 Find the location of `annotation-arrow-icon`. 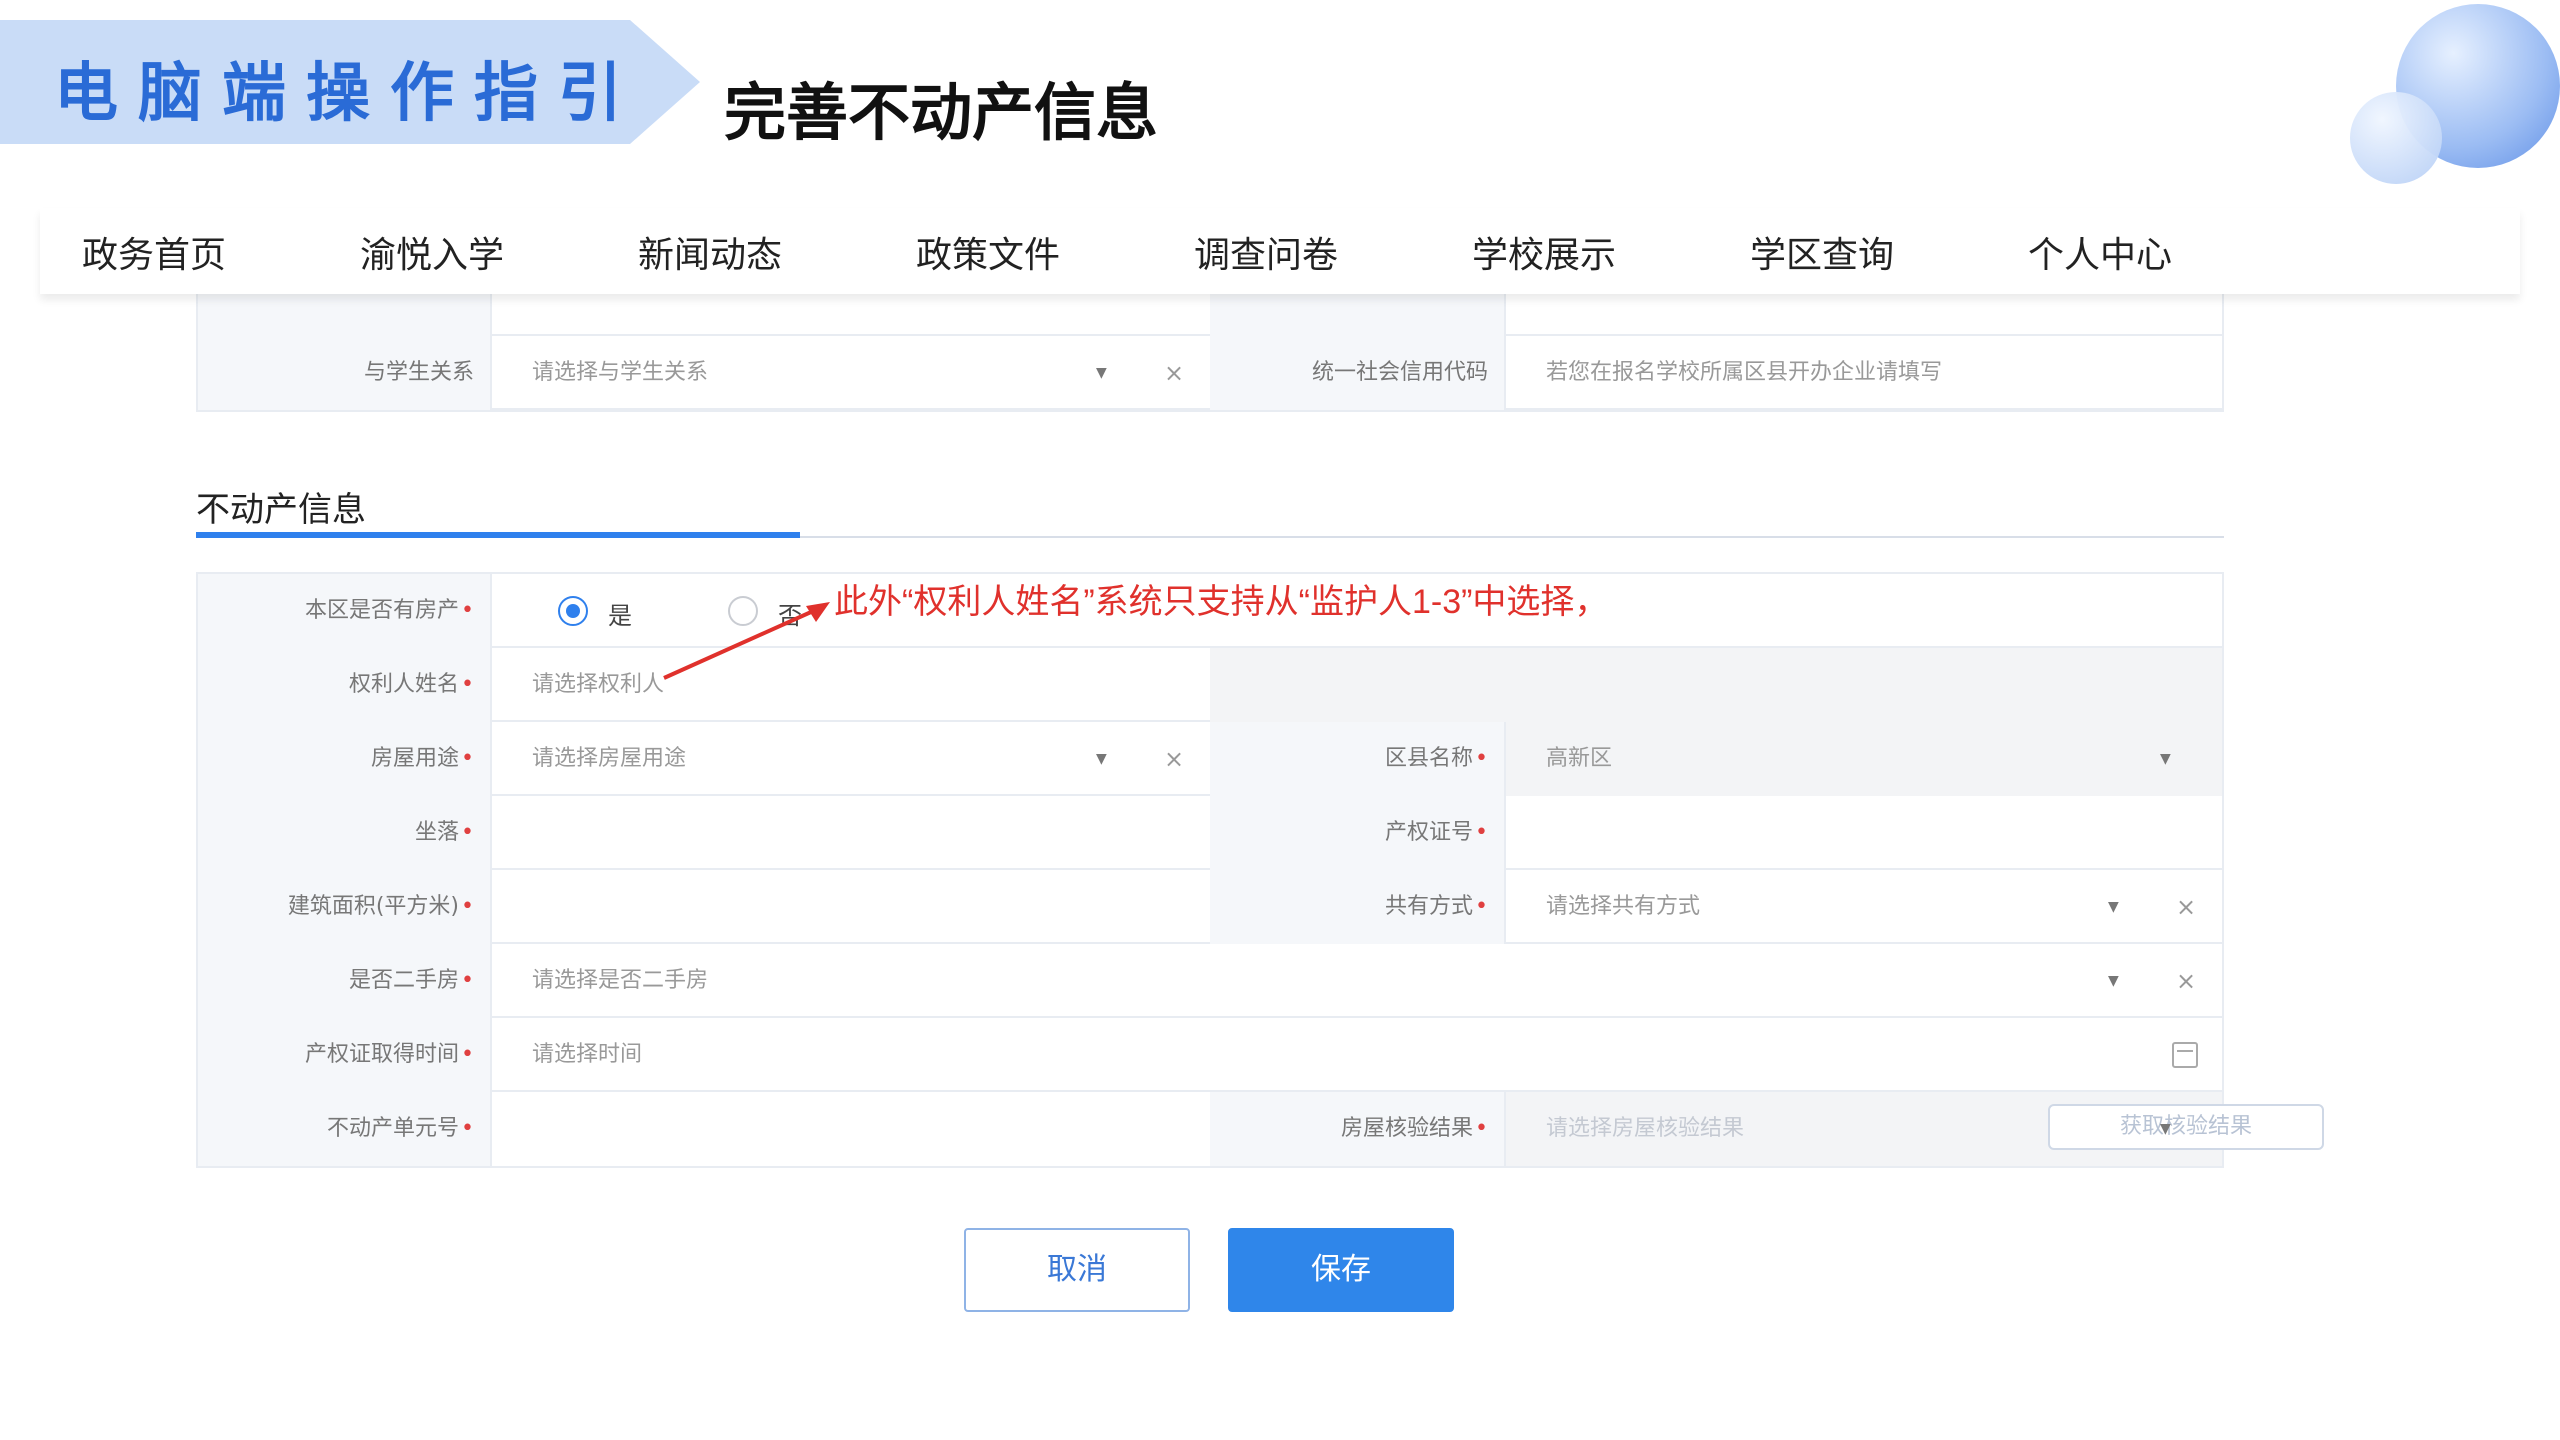

annotation-arrow-icon is located at coordinates (746, 641).